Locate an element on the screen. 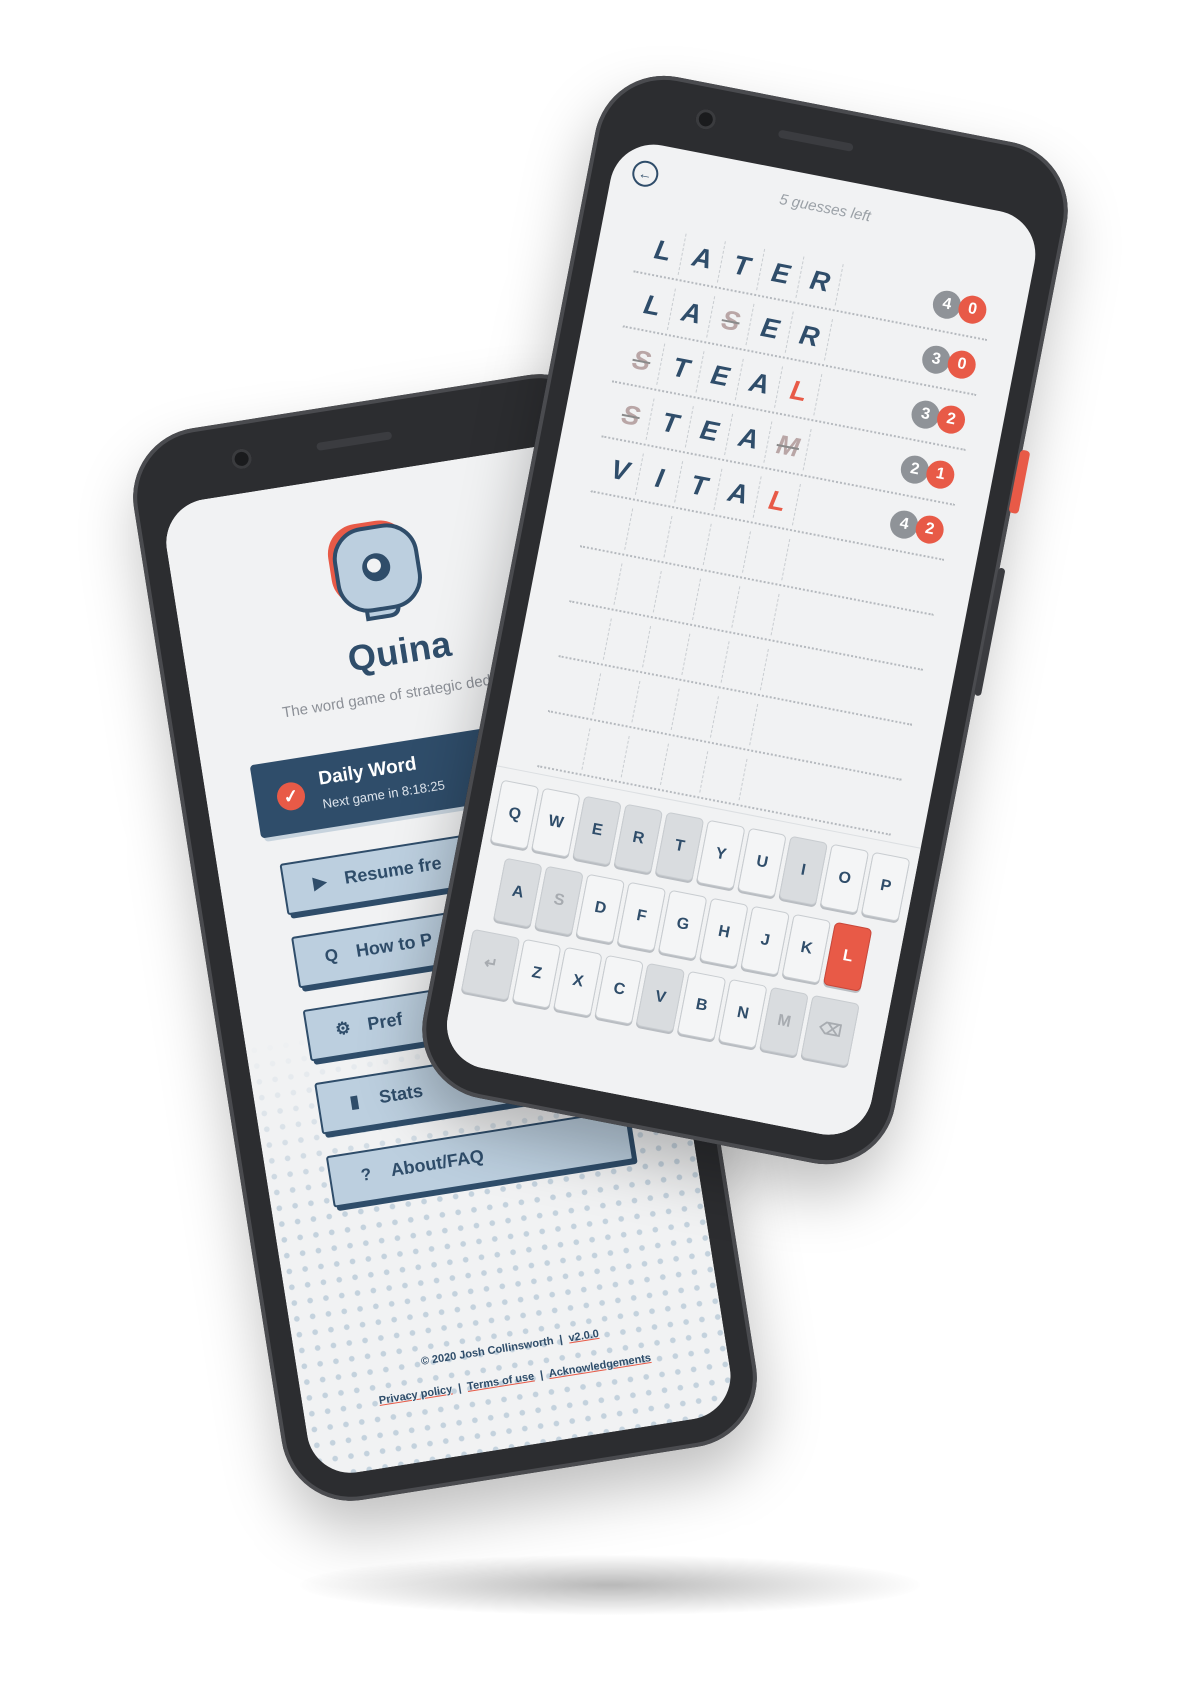  key-r: R is located at coordinates (638, 838).